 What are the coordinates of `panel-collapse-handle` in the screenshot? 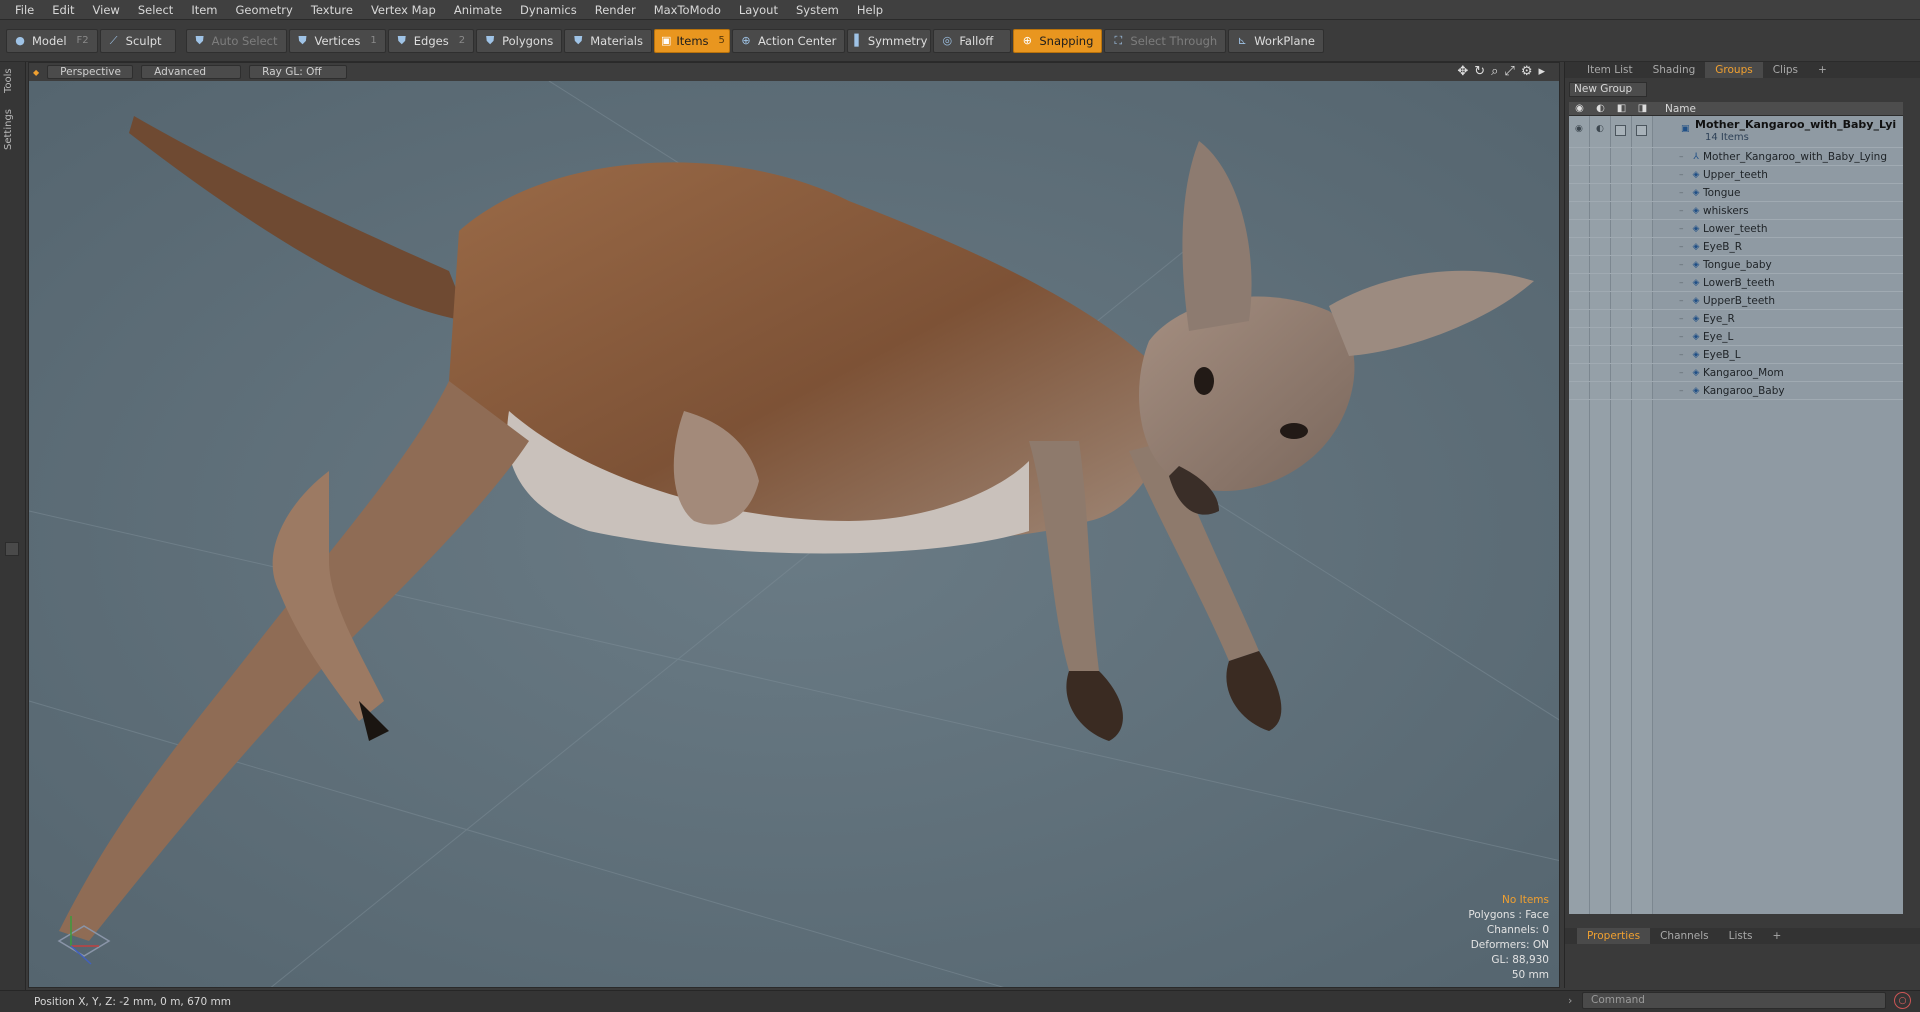 It's located at (12, 549).